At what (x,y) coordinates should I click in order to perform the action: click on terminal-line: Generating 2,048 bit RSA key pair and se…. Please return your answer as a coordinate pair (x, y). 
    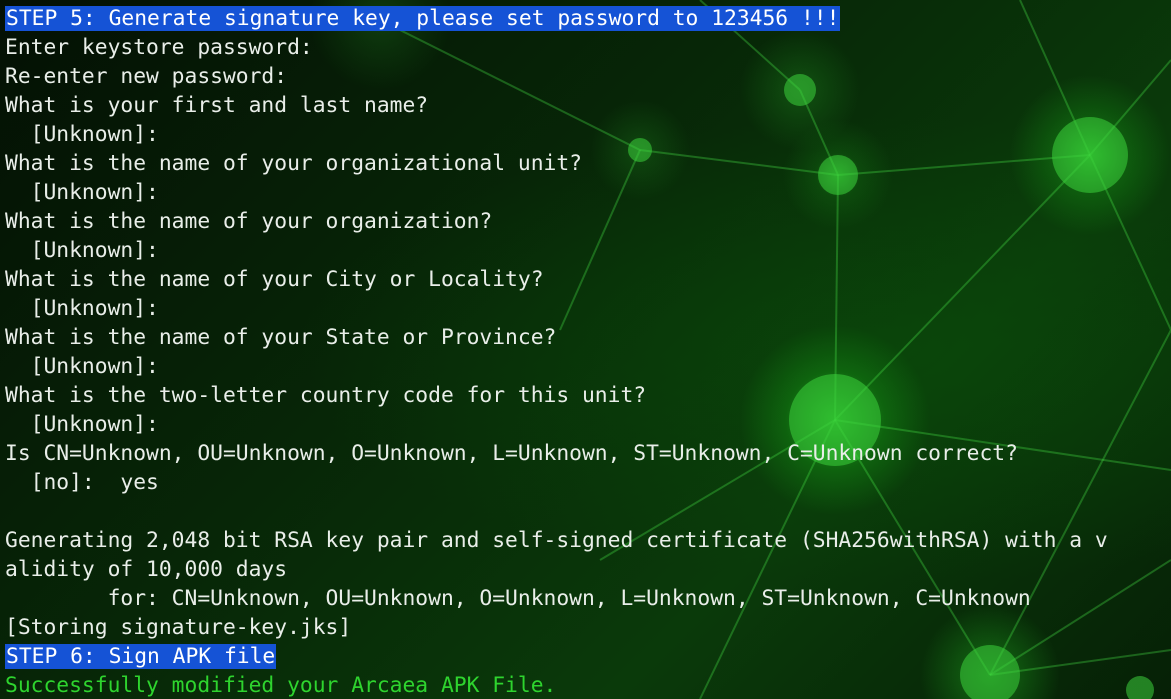
    Looking at the image, I should click on (588, 540).